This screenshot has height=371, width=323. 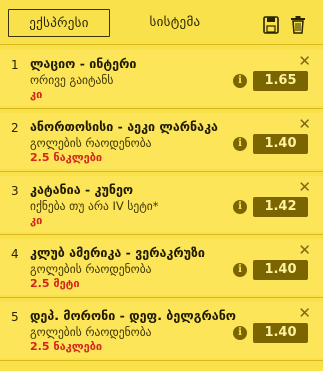 What do you see at coordinates (55, 283) in the screenshot?
I see `selection-pick: 2.5 მეტი` at bounding box center [55, 283].